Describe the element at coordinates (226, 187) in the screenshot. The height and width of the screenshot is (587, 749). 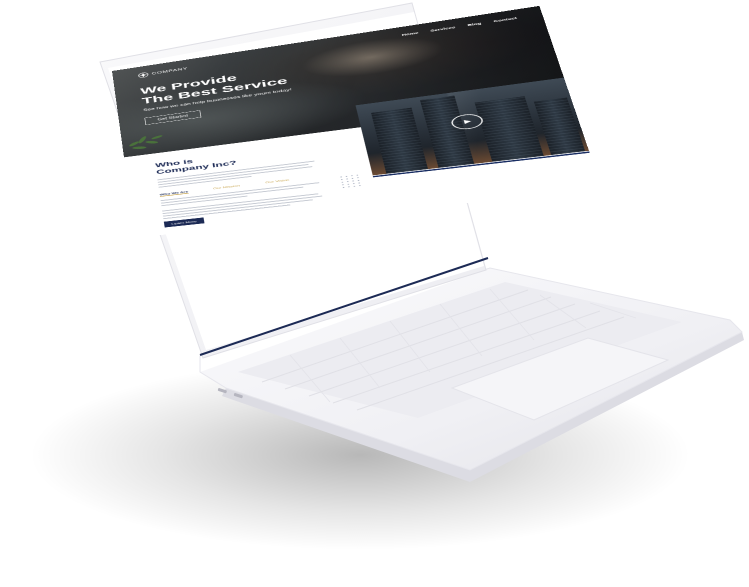
I see `tab-our-mission: Our Mission` at that location.